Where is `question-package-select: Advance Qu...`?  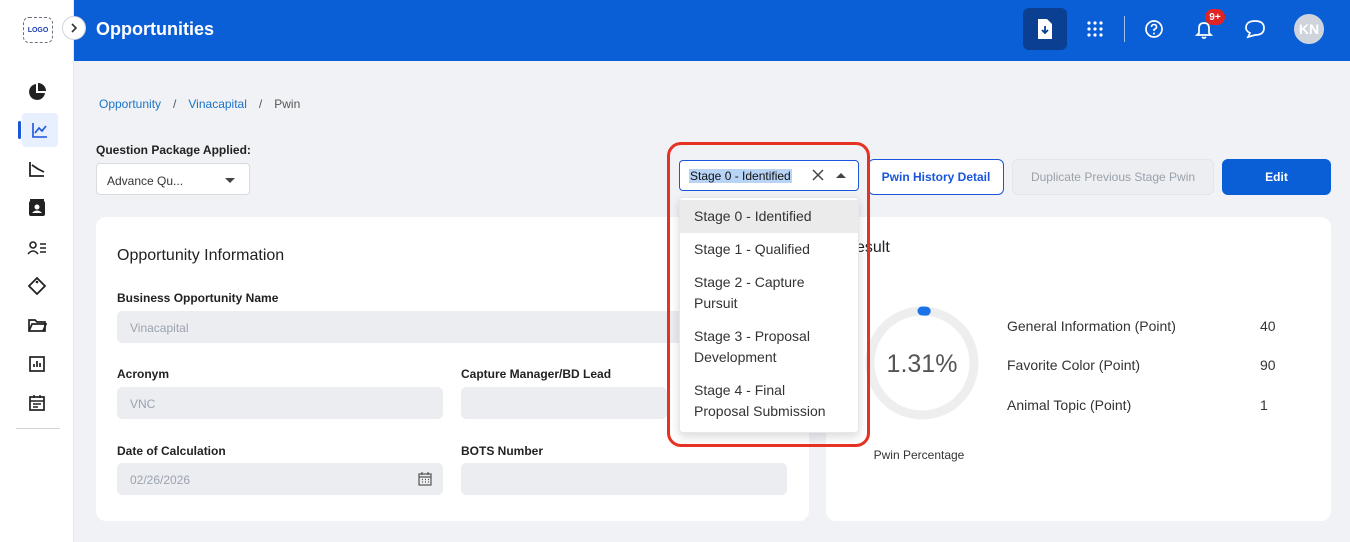 question-package-select: Advance Qu... is located at coordinates (173, 179).